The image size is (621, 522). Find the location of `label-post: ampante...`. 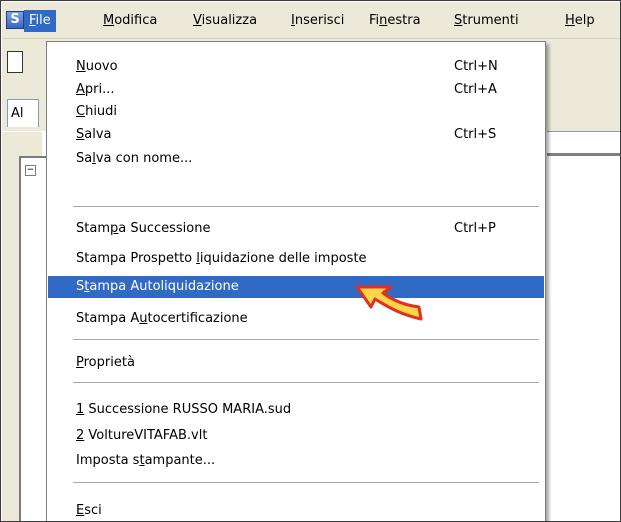

label-post: ampante... is located at coordinates (180, 460).